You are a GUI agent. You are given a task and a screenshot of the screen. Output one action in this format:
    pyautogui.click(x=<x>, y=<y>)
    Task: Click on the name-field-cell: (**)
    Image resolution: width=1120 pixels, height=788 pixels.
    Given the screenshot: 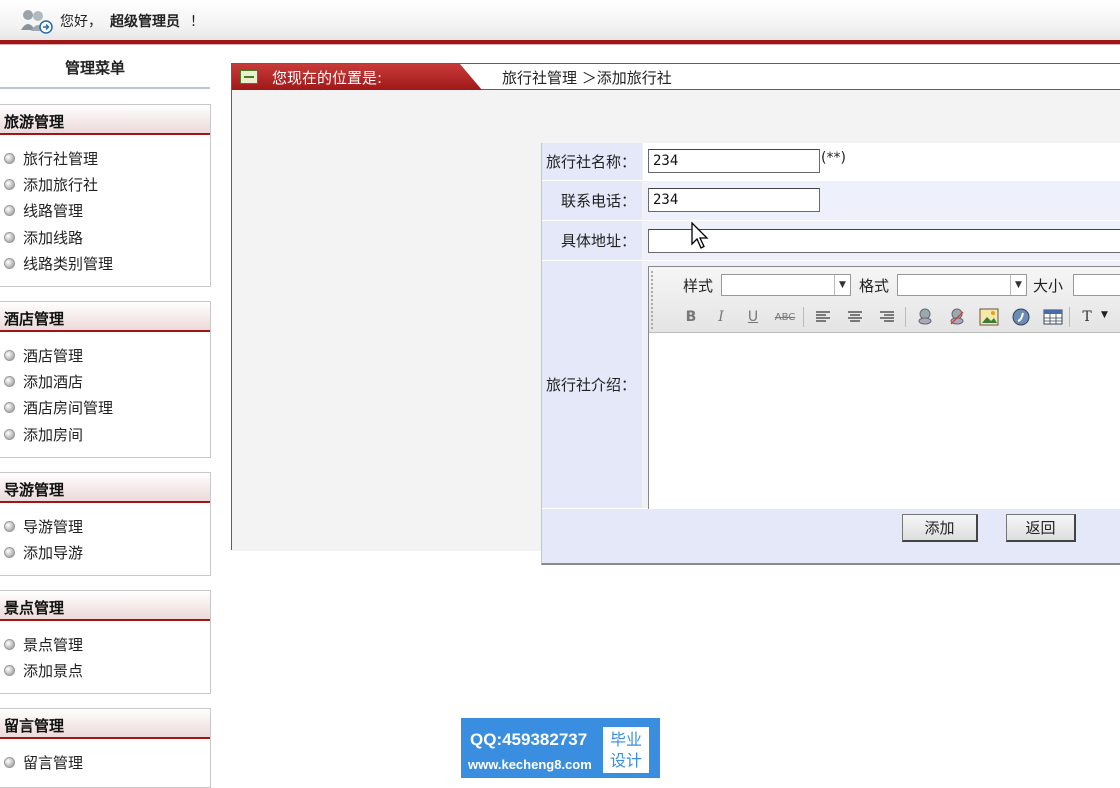 What is the action you would take?
    pyautogui.click(x=881, y=161)
    